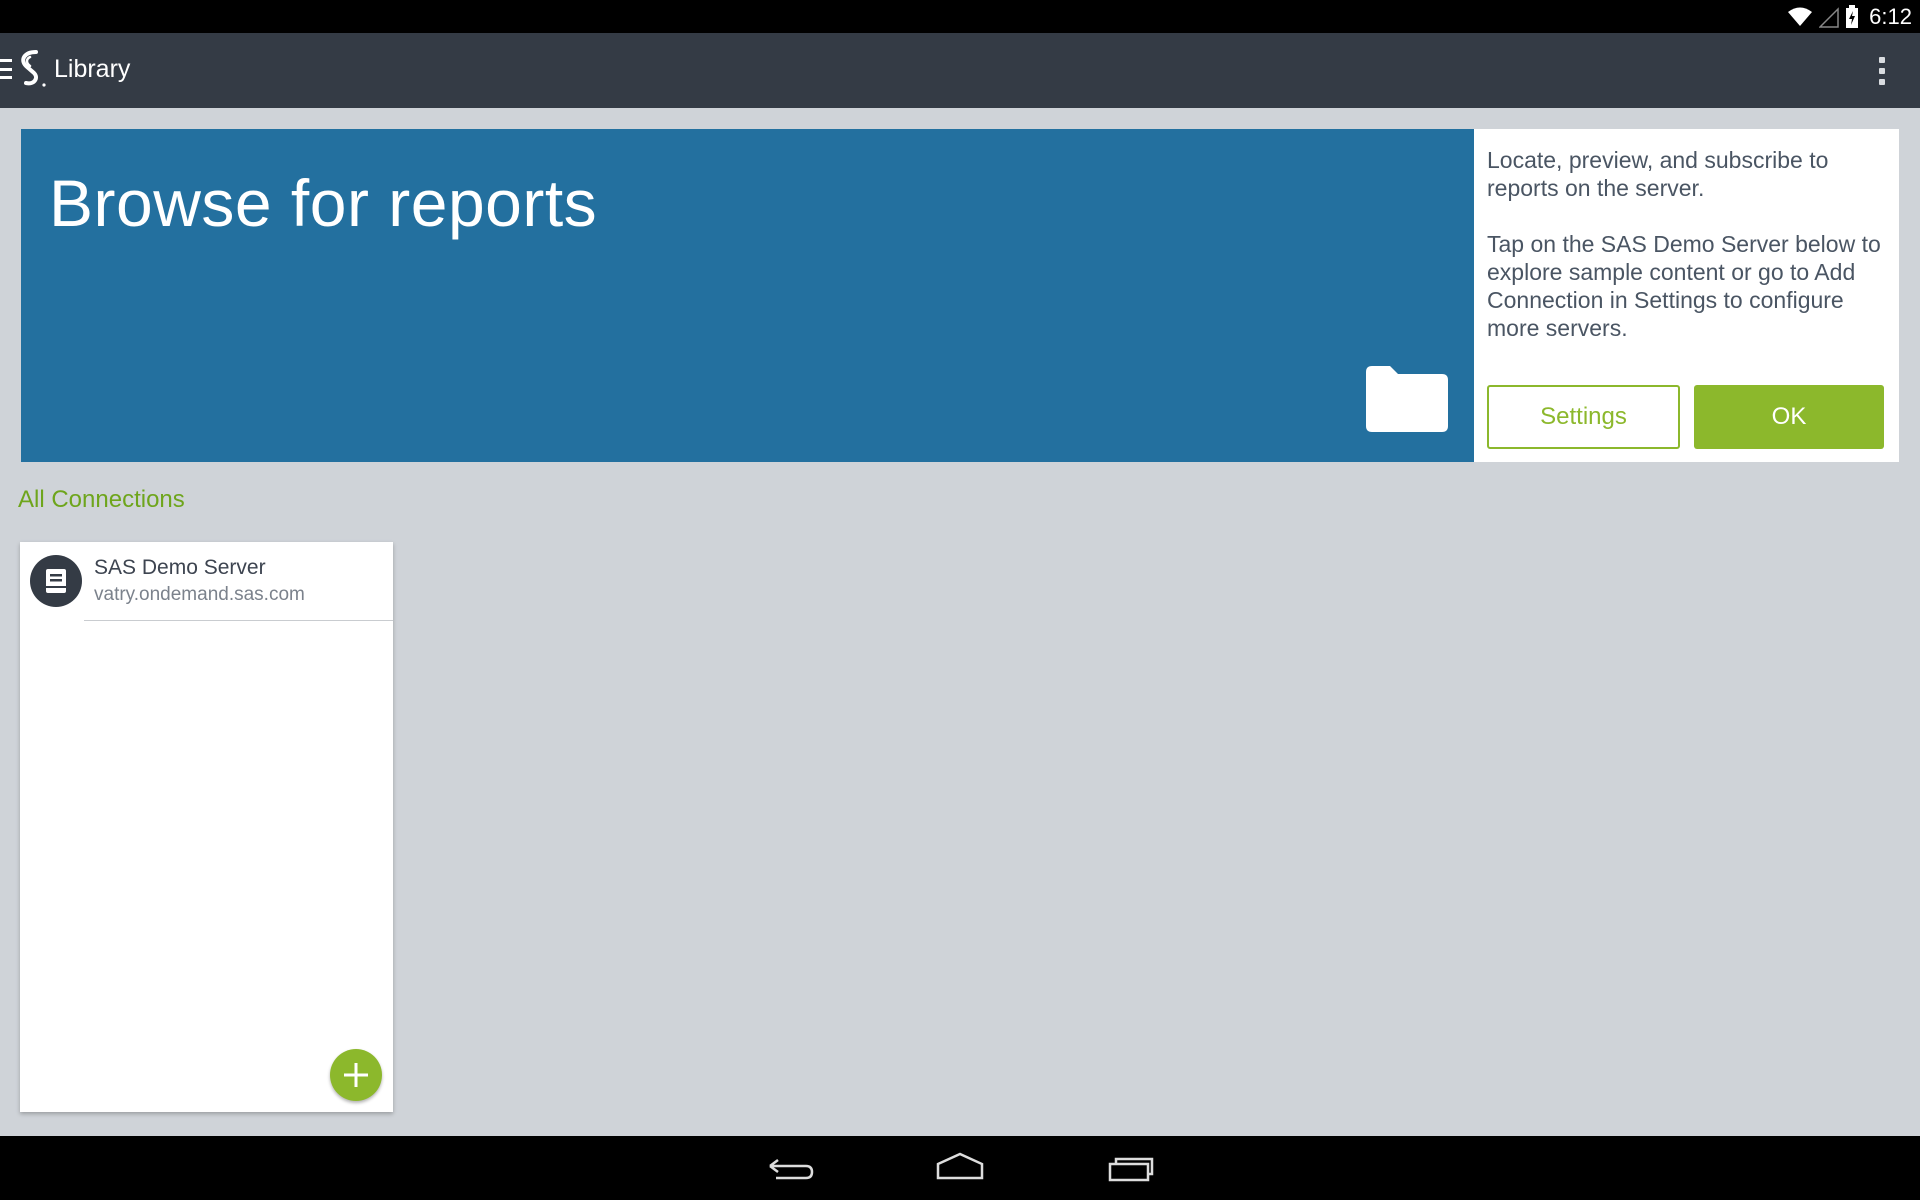  I want to click on status-icons: 6:12, so click(1849, 16).